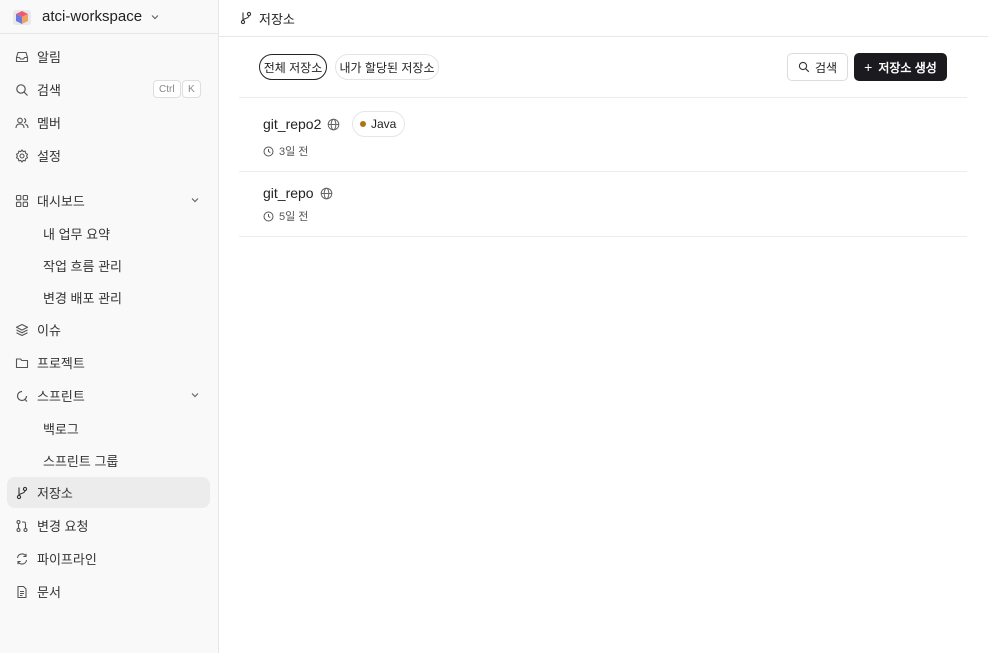 This screenshot has height=653, width=988. What do you see at coordinates (22, 155) in the screenshot?
I see `gear-icon` at bounding box center [22, 155].